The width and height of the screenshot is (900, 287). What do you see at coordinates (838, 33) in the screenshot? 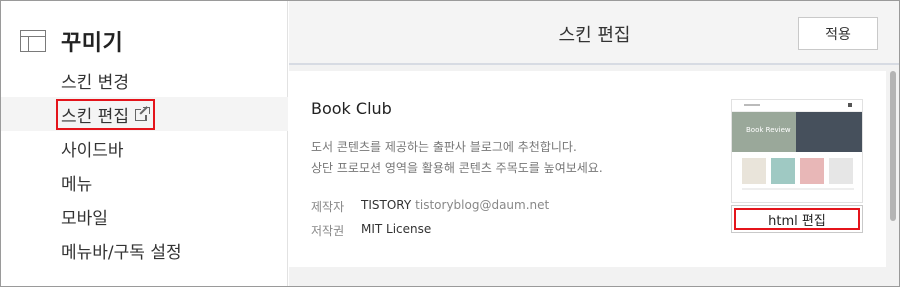
I see `apply-button: 적용` at bounding box center [838, 33].